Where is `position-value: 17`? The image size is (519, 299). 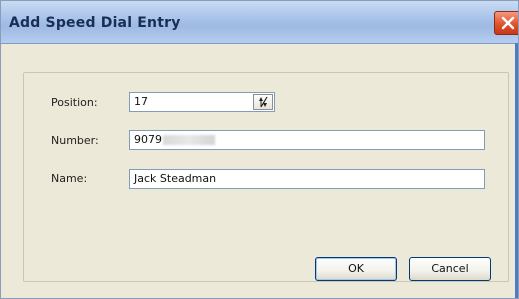
position-value: 17 is located at coordinates (141, 101).